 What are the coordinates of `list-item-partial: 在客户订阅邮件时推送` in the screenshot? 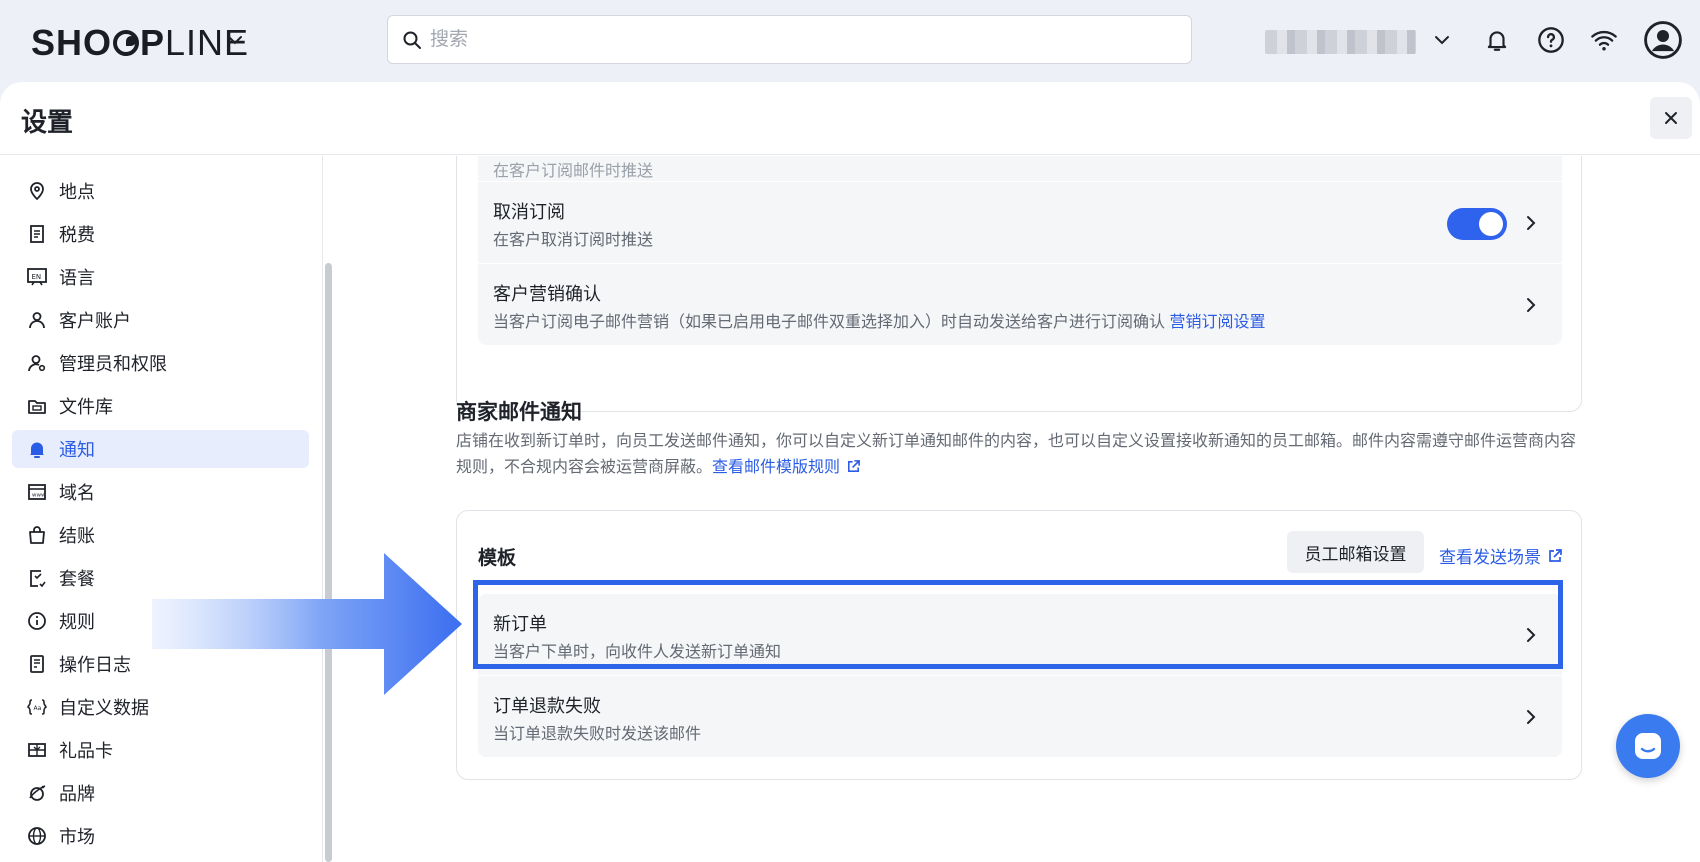 It's located at (1020, 168).